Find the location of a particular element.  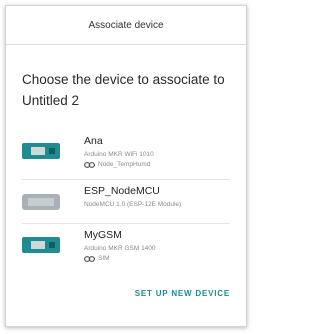

device-thing: Node_TempHumd is located at coordinates (119, 165).